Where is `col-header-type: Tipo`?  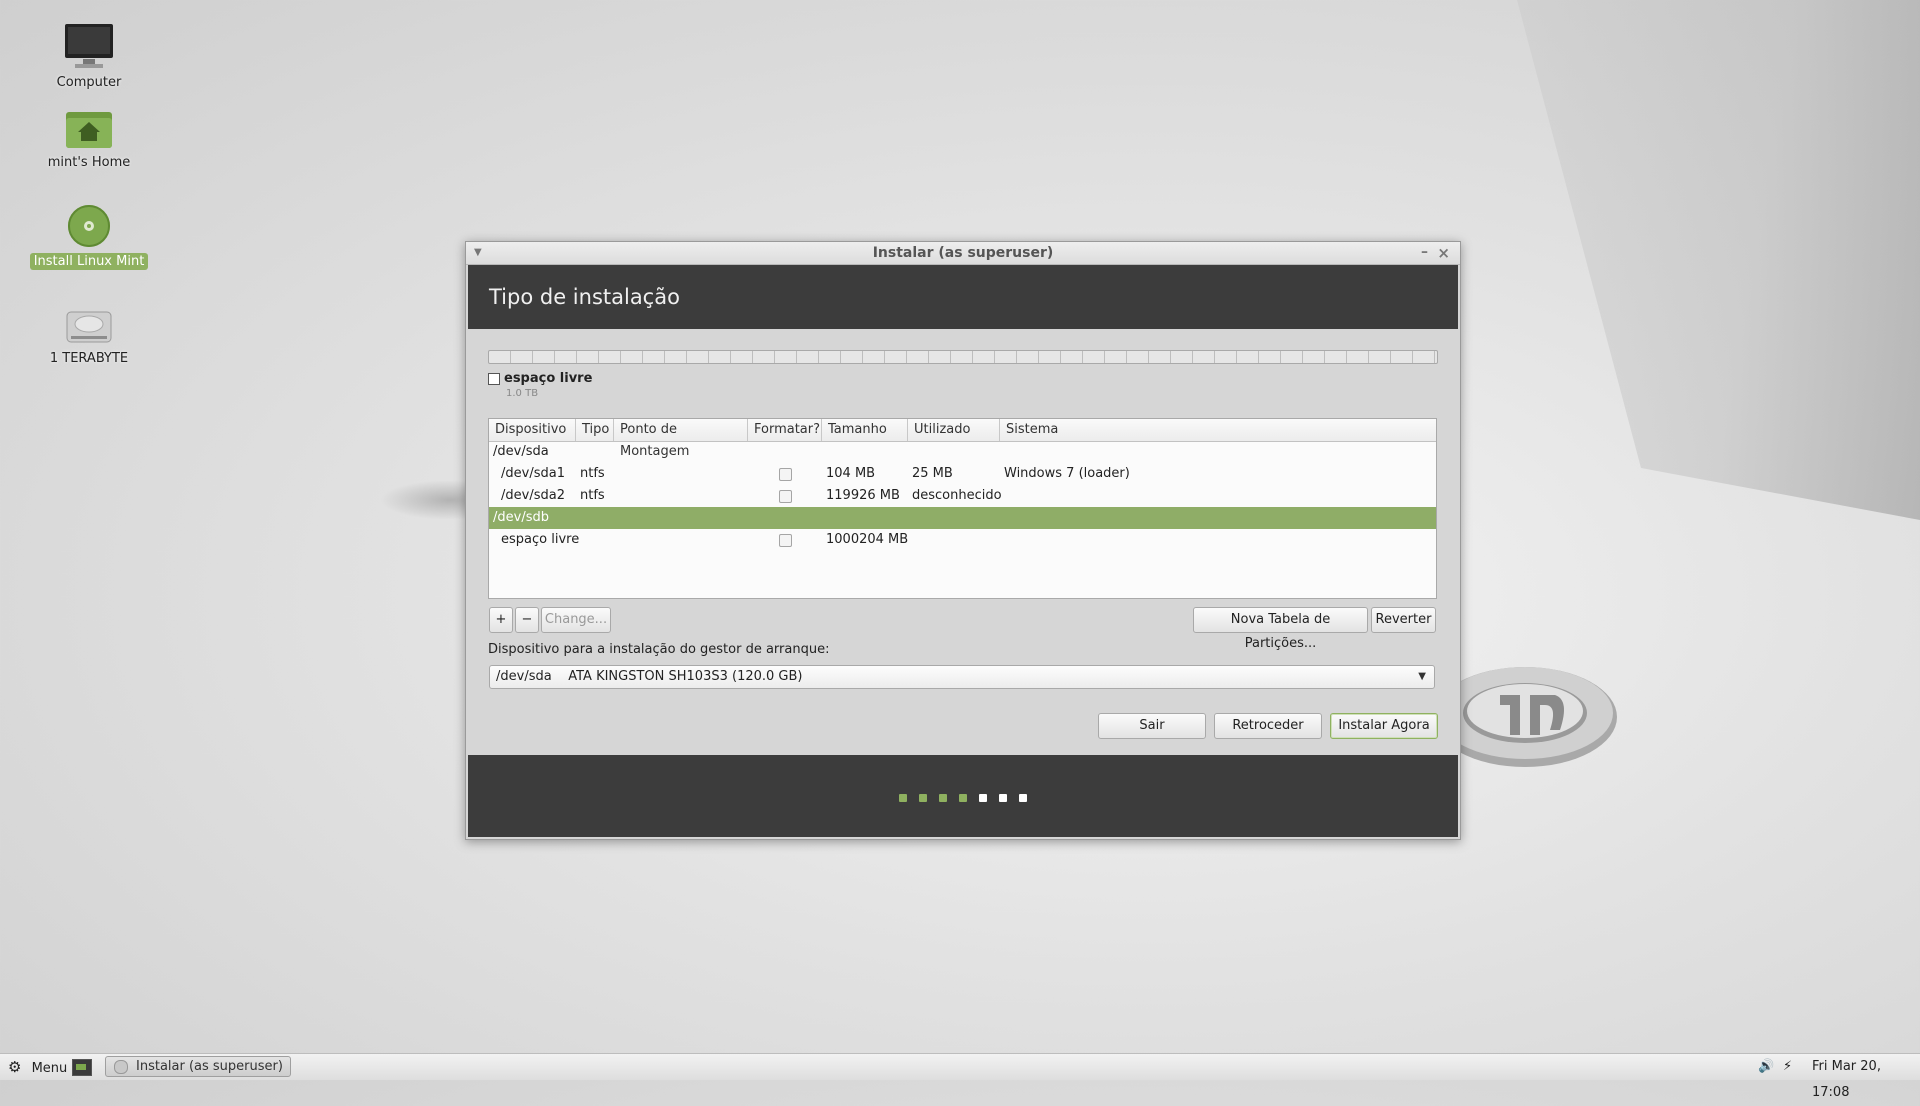
col-header-type: Tipo is located at coordinates (595, 430).